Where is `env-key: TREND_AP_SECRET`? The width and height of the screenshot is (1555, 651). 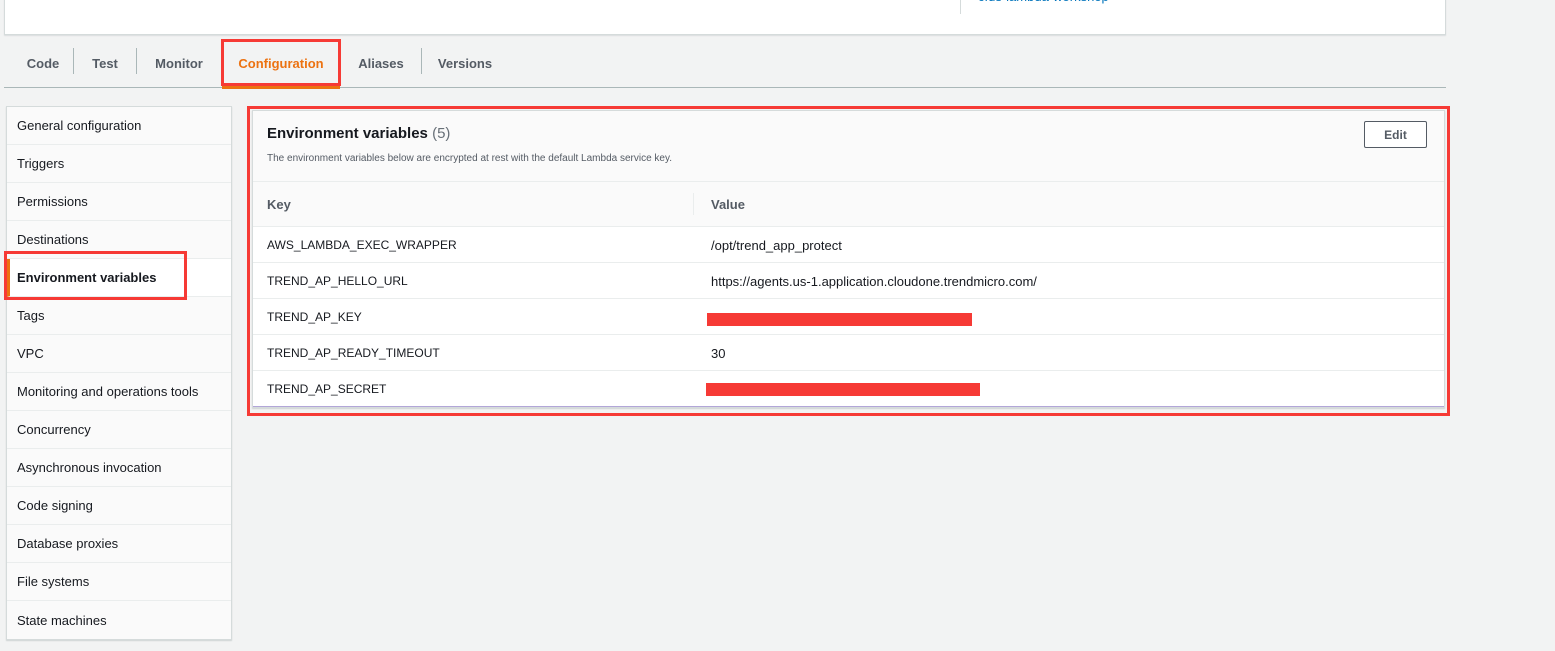 env-key: TREND_AP_SECRET is located at coordinates (327, 389).